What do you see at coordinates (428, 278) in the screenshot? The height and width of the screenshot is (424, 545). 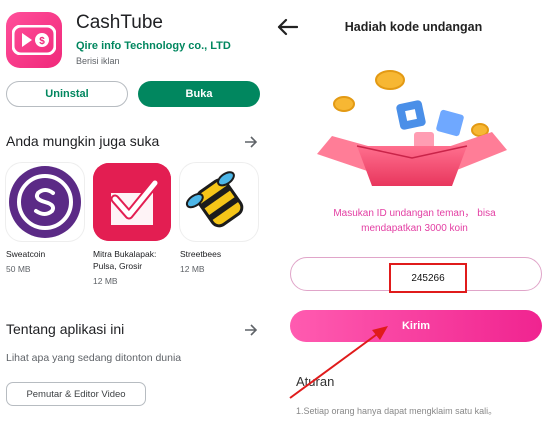 I see `invite-code-value: 245266` at bounding box center [428, 278].